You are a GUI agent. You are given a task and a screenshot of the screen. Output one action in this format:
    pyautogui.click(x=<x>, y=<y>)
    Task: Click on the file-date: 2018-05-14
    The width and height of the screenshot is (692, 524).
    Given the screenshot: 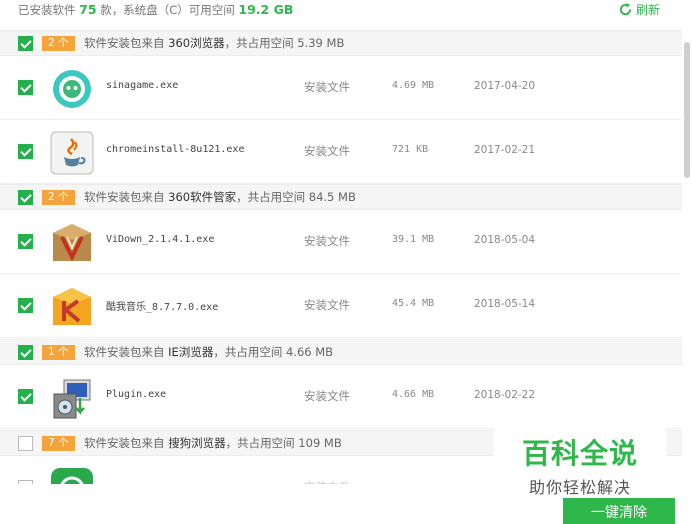 What is the action you would take?
    pyautogui.click(x=505, y=304)
    